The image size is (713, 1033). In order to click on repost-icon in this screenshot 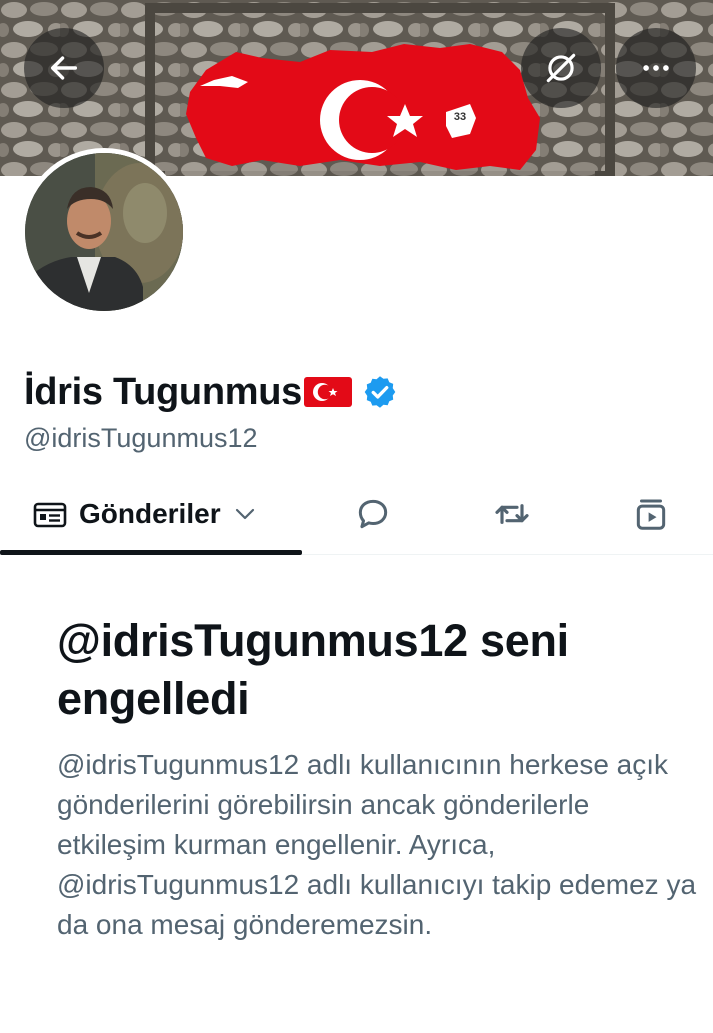, I will do `click(512, 514)`.